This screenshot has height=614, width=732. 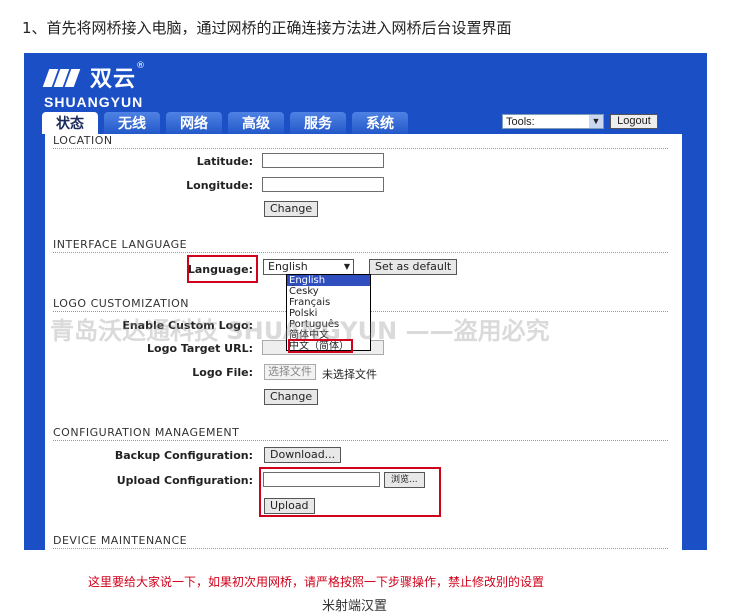 I want to click on section-title-interface-language: INTERFACE LANGUAGE, so click(x=120, y=244).